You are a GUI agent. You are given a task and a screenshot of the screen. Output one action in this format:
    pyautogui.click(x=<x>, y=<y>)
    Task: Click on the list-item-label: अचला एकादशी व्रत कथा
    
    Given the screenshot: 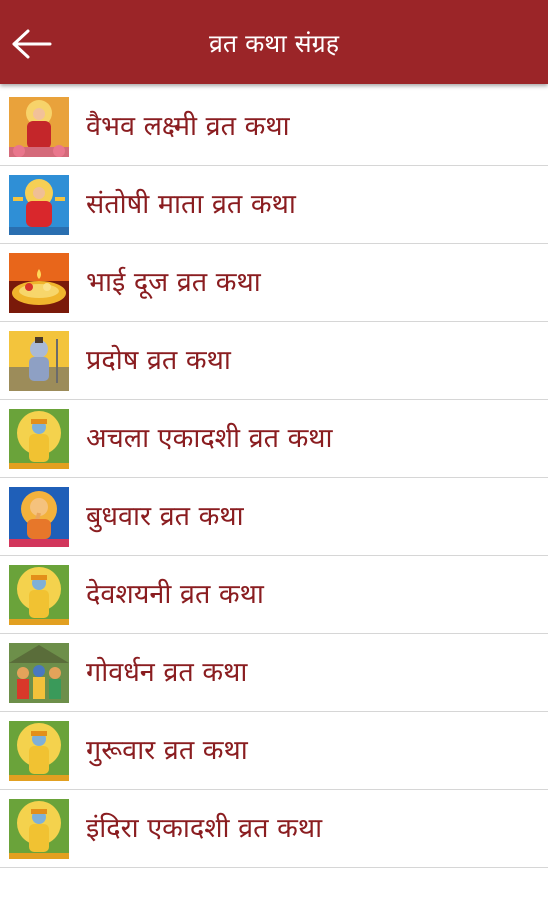 What is the action you would take?
    pyautogui.click(x=209, y=438)
    